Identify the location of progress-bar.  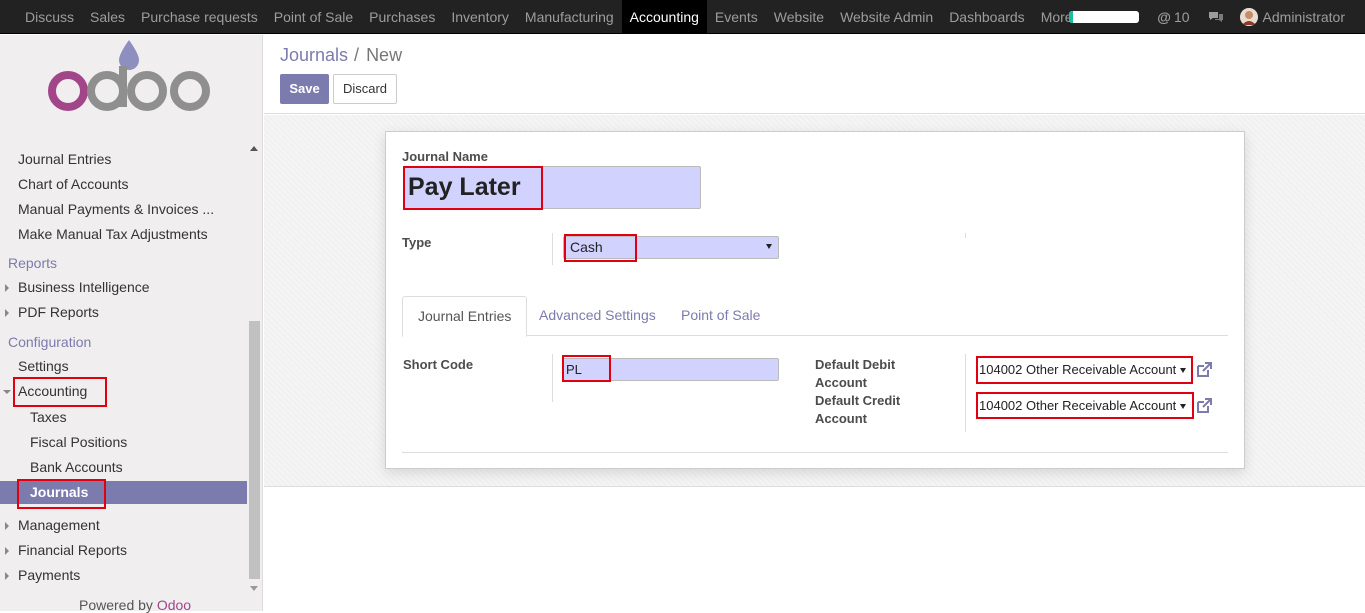
(1104, 17).